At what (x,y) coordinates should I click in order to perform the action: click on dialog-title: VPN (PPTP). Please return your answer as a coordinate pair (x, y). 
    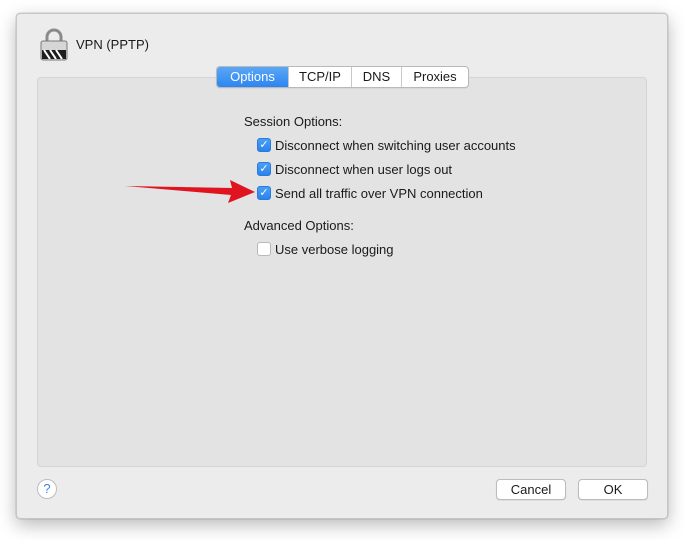
    Looking at the image, I should click on (112, 44).